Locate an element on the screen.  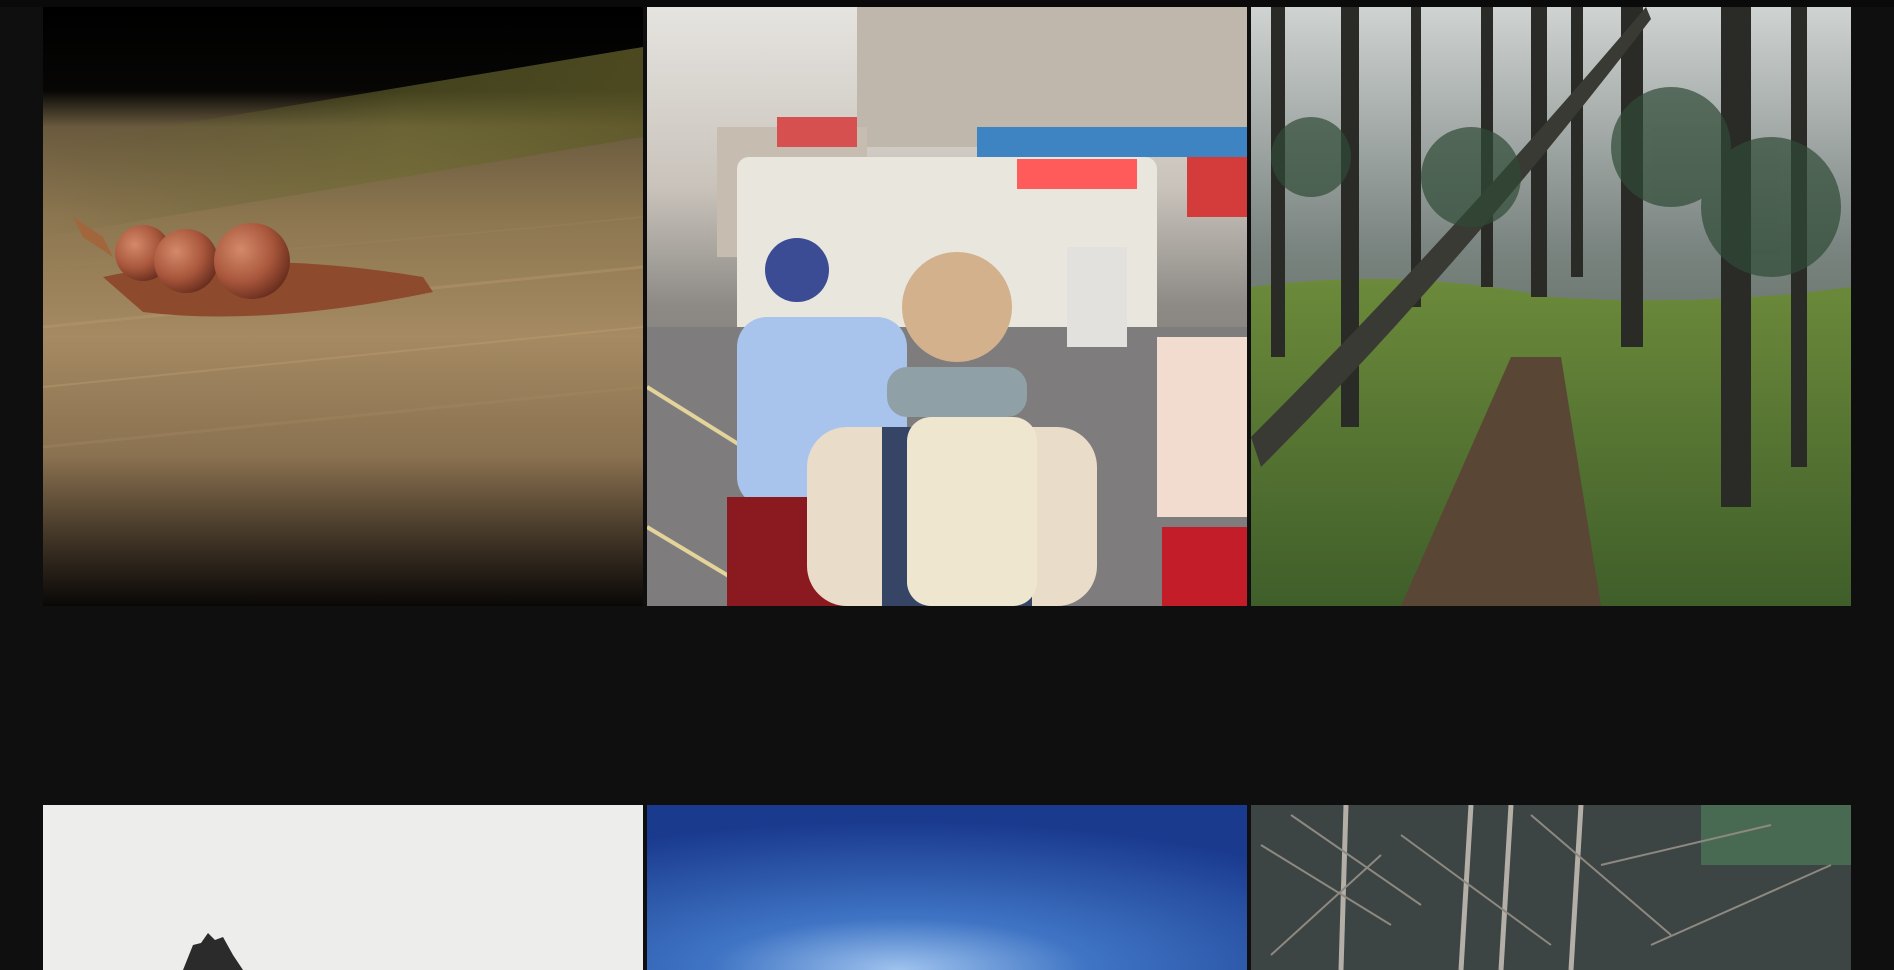
blue-sky-image is located at coordinates (947, 887).